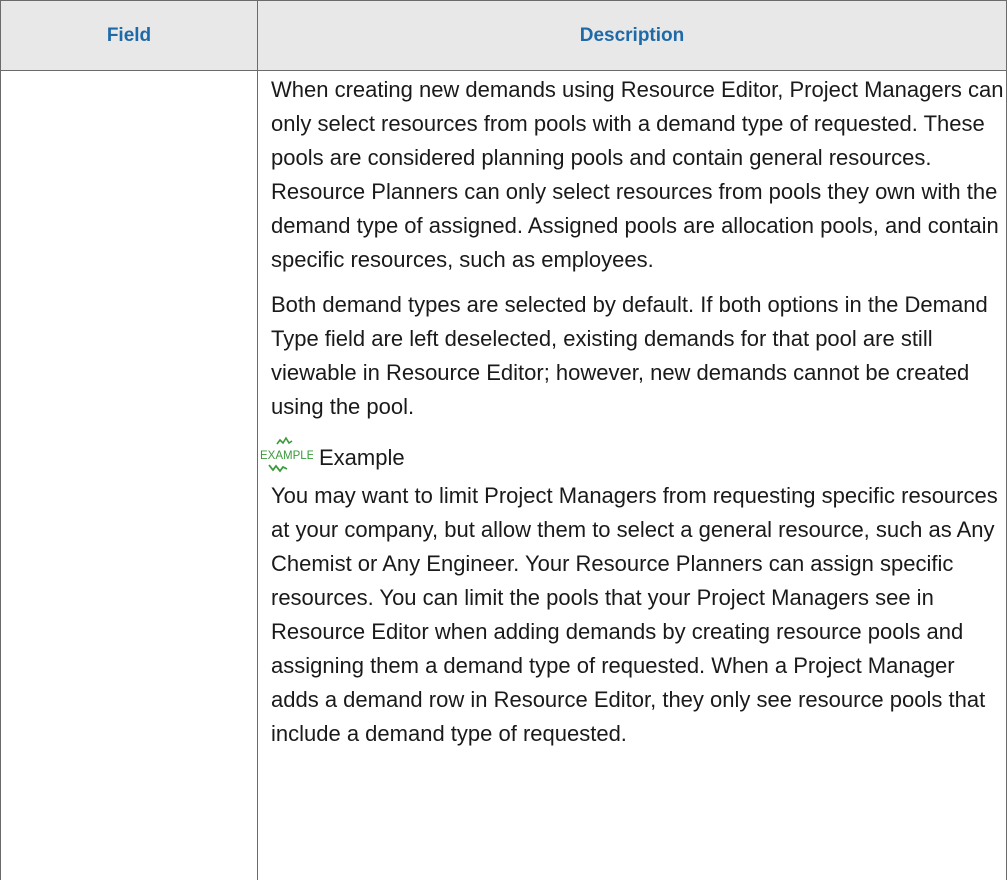 The height and width of the screenshot is (880, 1008). Describe the element at coordinates (503, 36) in the screenshot. I see `table-header-row: Field Description` at that location.